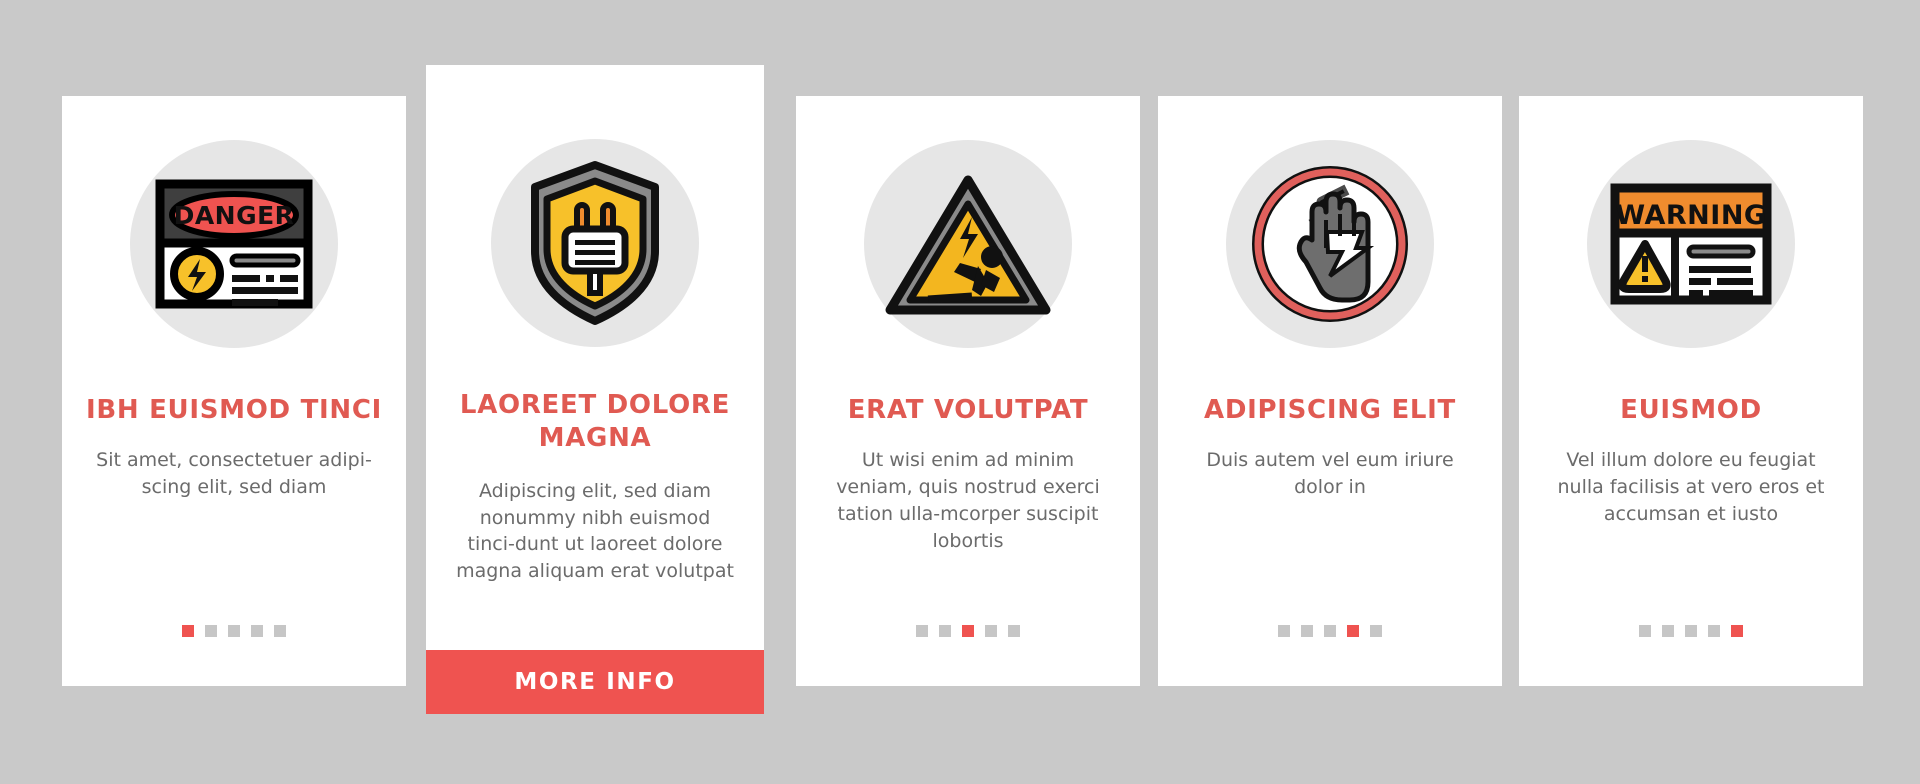 This screenshot has height=784, width=1920. I want to click on card-2-icon-area, so click(595, 243).